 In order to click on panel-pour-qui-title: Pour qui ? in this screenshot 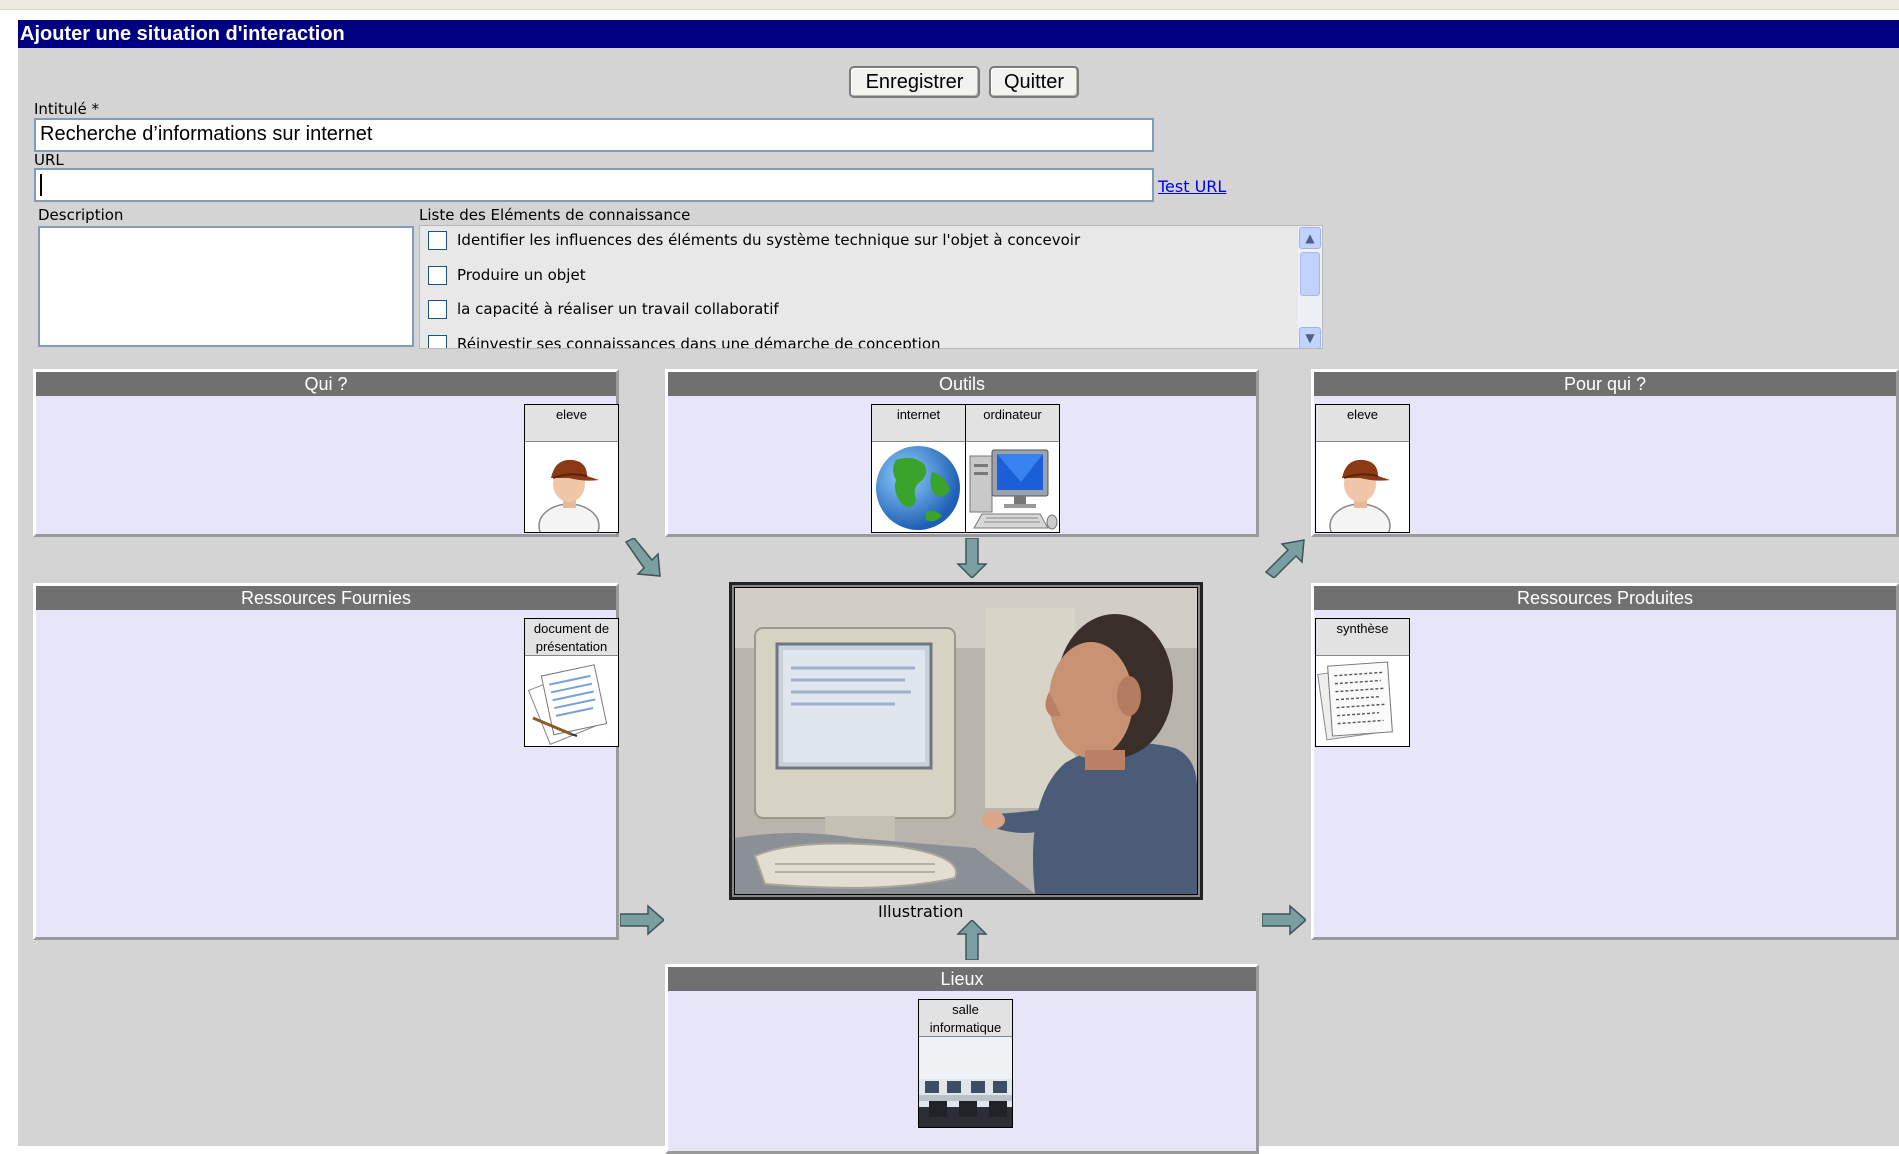, I will do `click(1605, 384)`.